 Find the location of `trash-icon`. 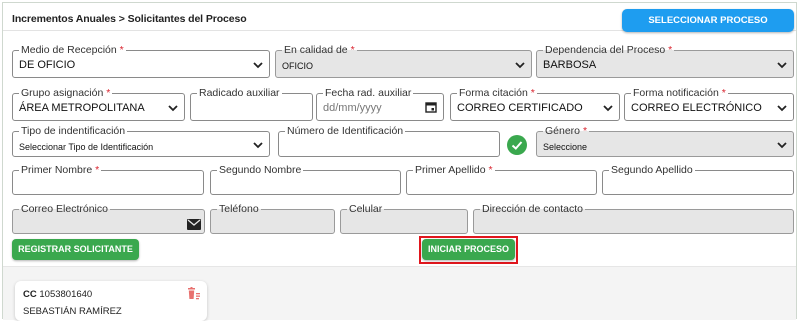

trash-icon is located at coordinates (194, 294).